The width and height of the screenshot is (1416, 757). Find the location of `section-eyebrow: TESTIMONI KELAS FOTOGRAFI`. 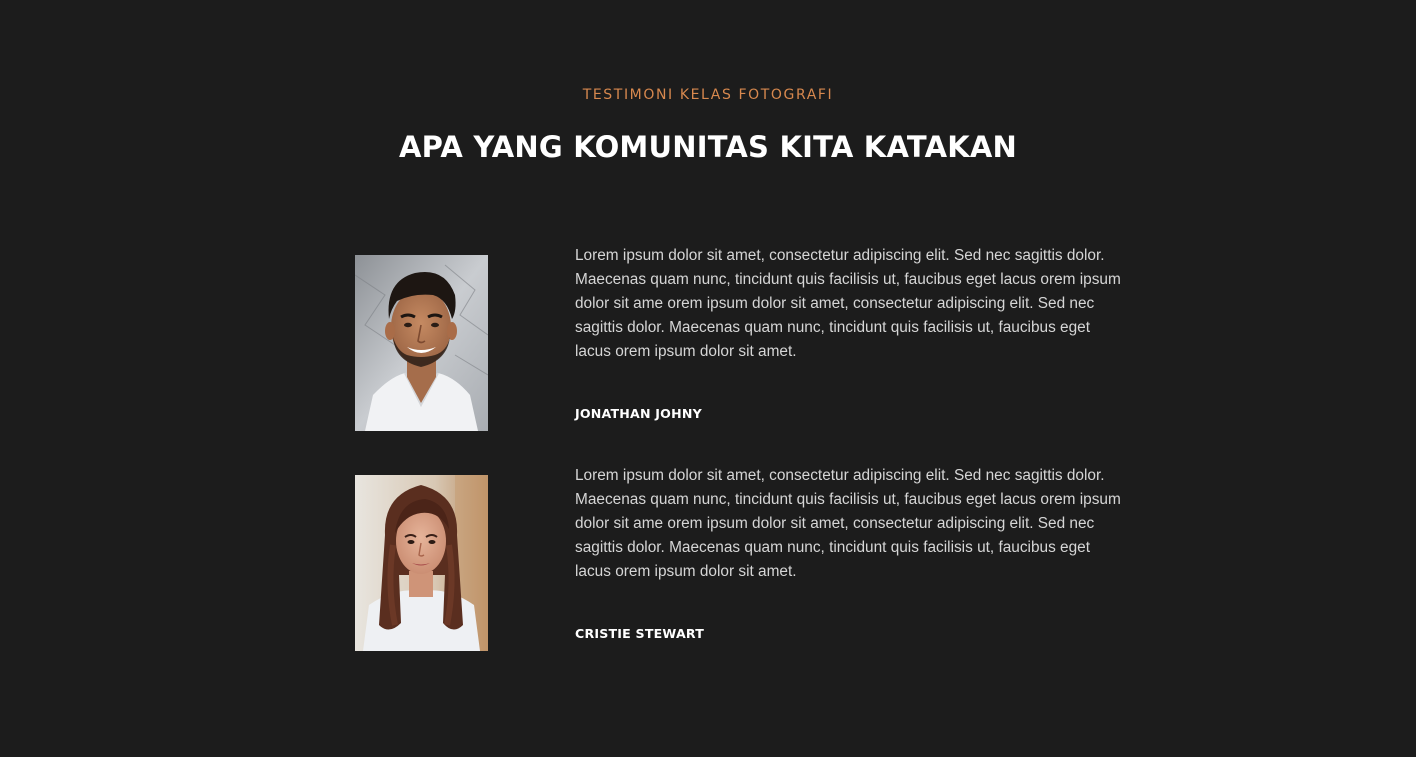

section-eyebrow: TESTIMONI KELAS FOTOGRAFI is located at coordinates (708, 95).